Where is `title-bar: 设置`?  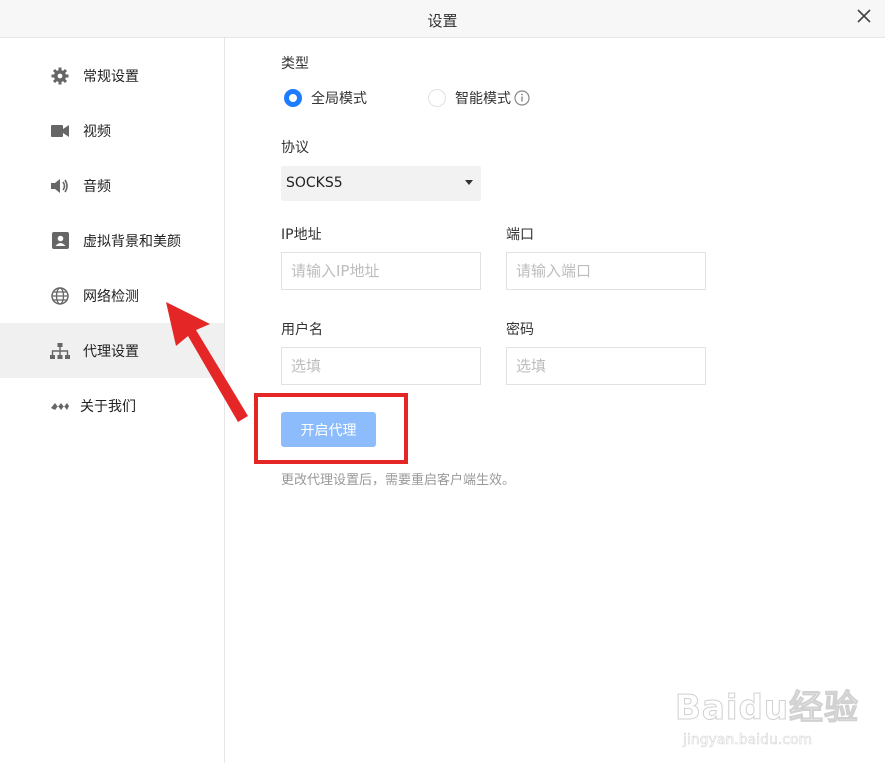
title-bar: 设置 is located at coordinates (442, 19).